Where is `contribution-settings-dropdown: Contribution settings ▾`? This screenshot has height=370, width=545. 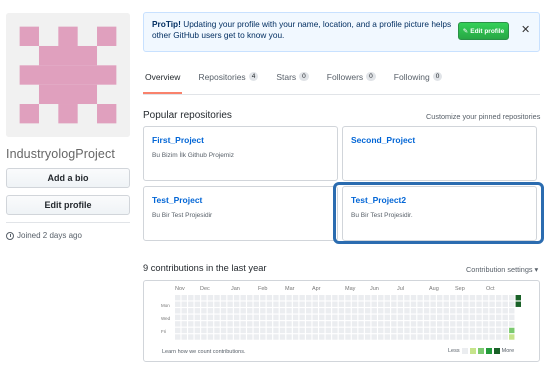 contribution-settings-dropdown: Contribution settings ▾ is located at coordinates (502, 269).